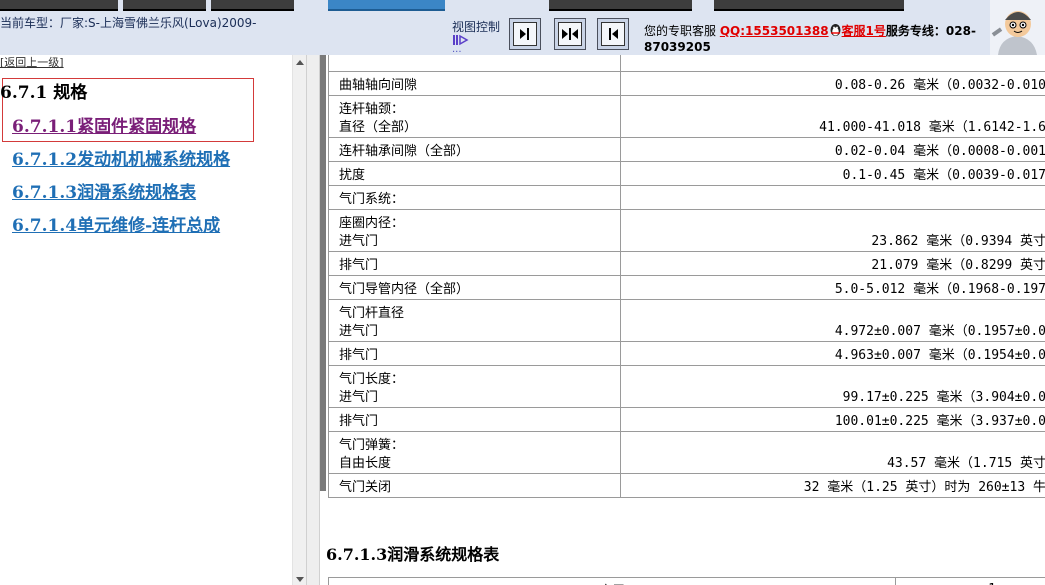 Image resolution: width=1045 pixels, height=585 pixels. I want to click on spec-value-cell: 0.08-0.26 毫米（0.0032-0.010, so click(832, 83).